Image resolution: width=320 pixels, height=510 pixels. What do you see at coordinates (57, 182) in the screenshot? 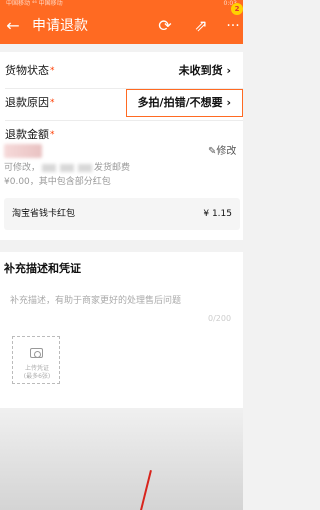
I see `amount-note-line2: ¥0.00，其中包含部分红包` at bounding box center [57, 182].